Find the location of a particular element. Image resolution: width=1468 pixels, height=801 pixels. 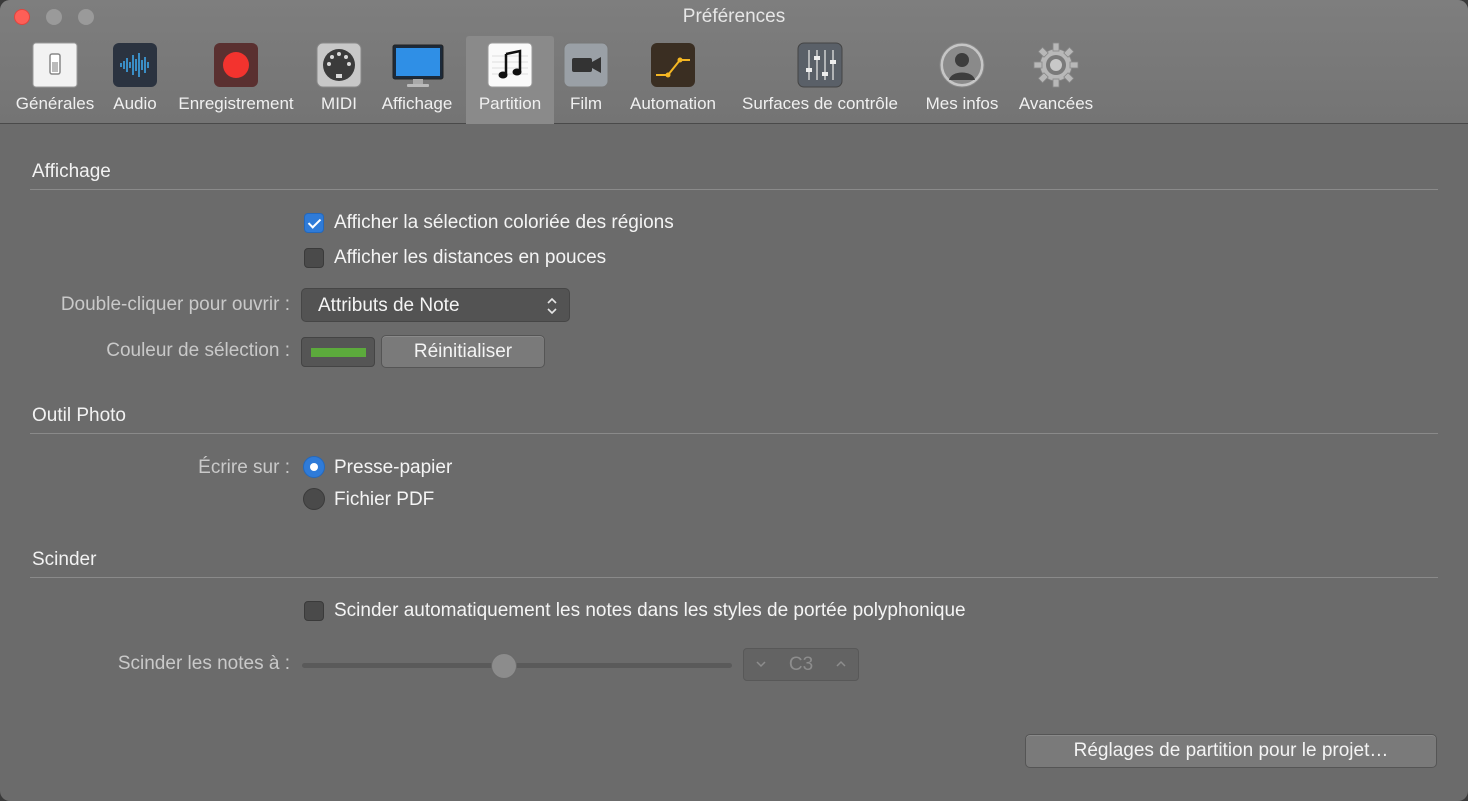

general-switch-icon is located at coordinates (55, 65).